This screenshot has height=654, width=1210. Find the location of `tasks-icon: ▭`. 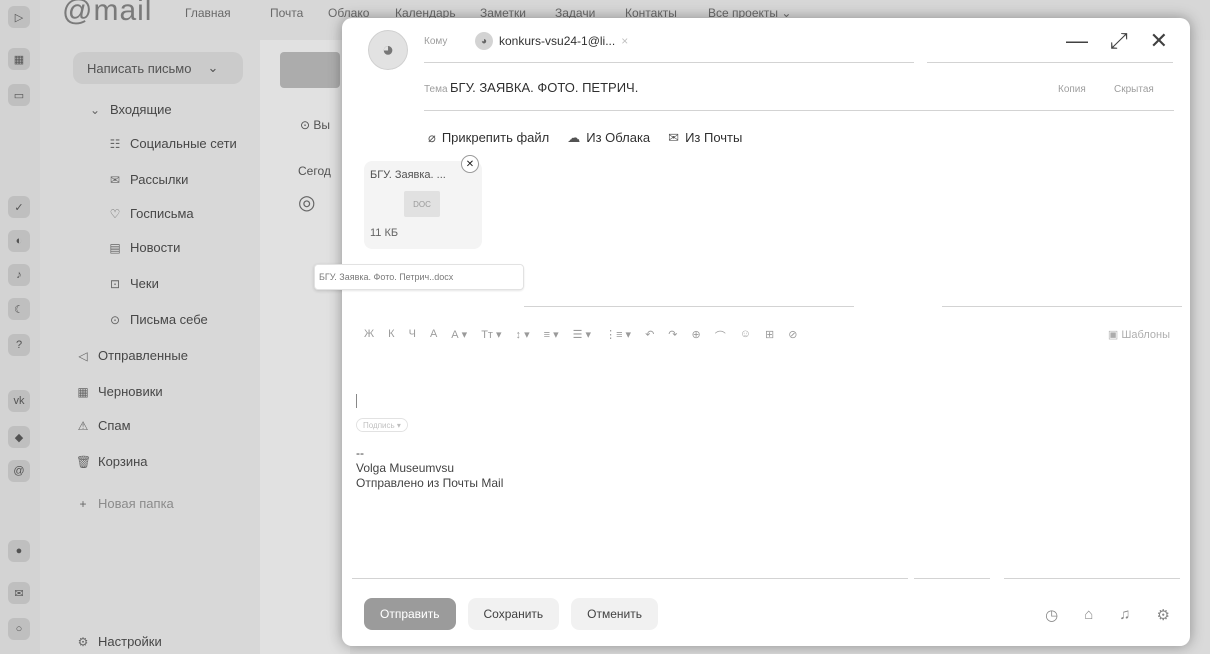

tasks-icon: ▭ is located at coordinates (19, 95).